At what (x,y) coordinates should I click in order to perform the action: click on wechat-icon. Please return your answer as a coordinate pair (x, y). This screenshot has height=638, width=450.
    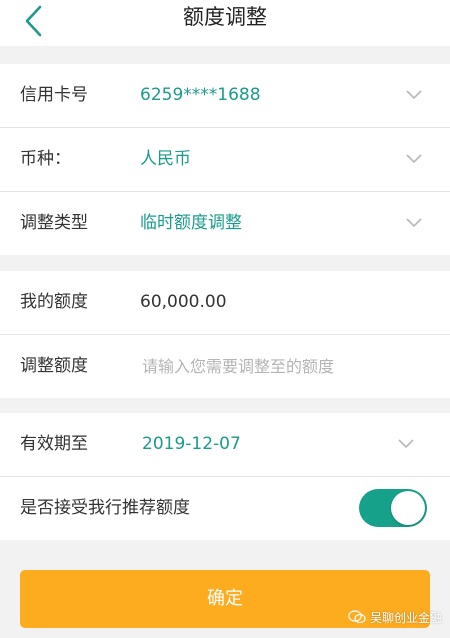
    Looking at the image, I should click on (357, 617).